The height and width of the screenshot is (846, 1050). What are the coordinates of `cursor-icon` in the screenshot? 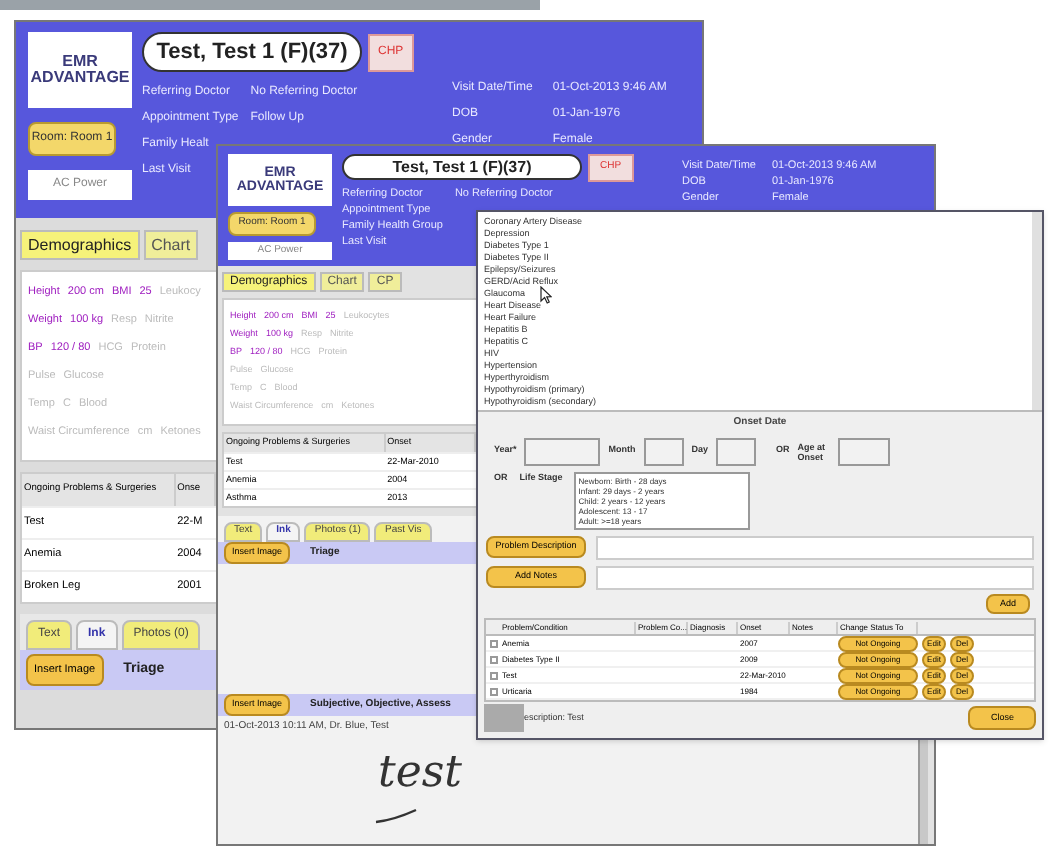 It's located at (546, 295).